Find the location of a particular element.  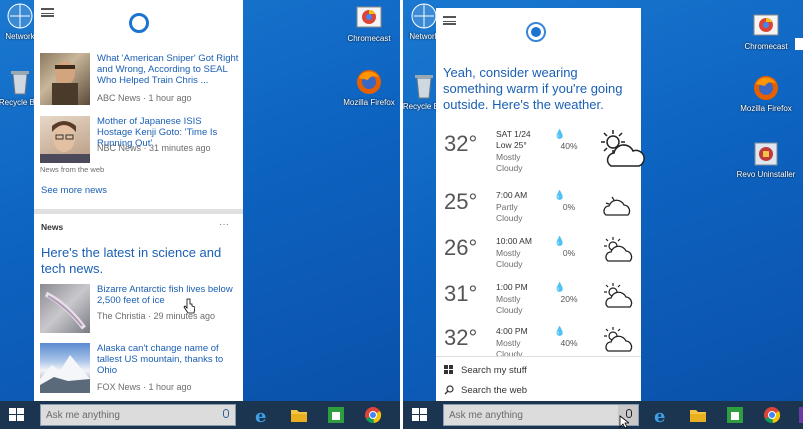

forecast-time: 4:00 PM is located at coordinates (512, 331).